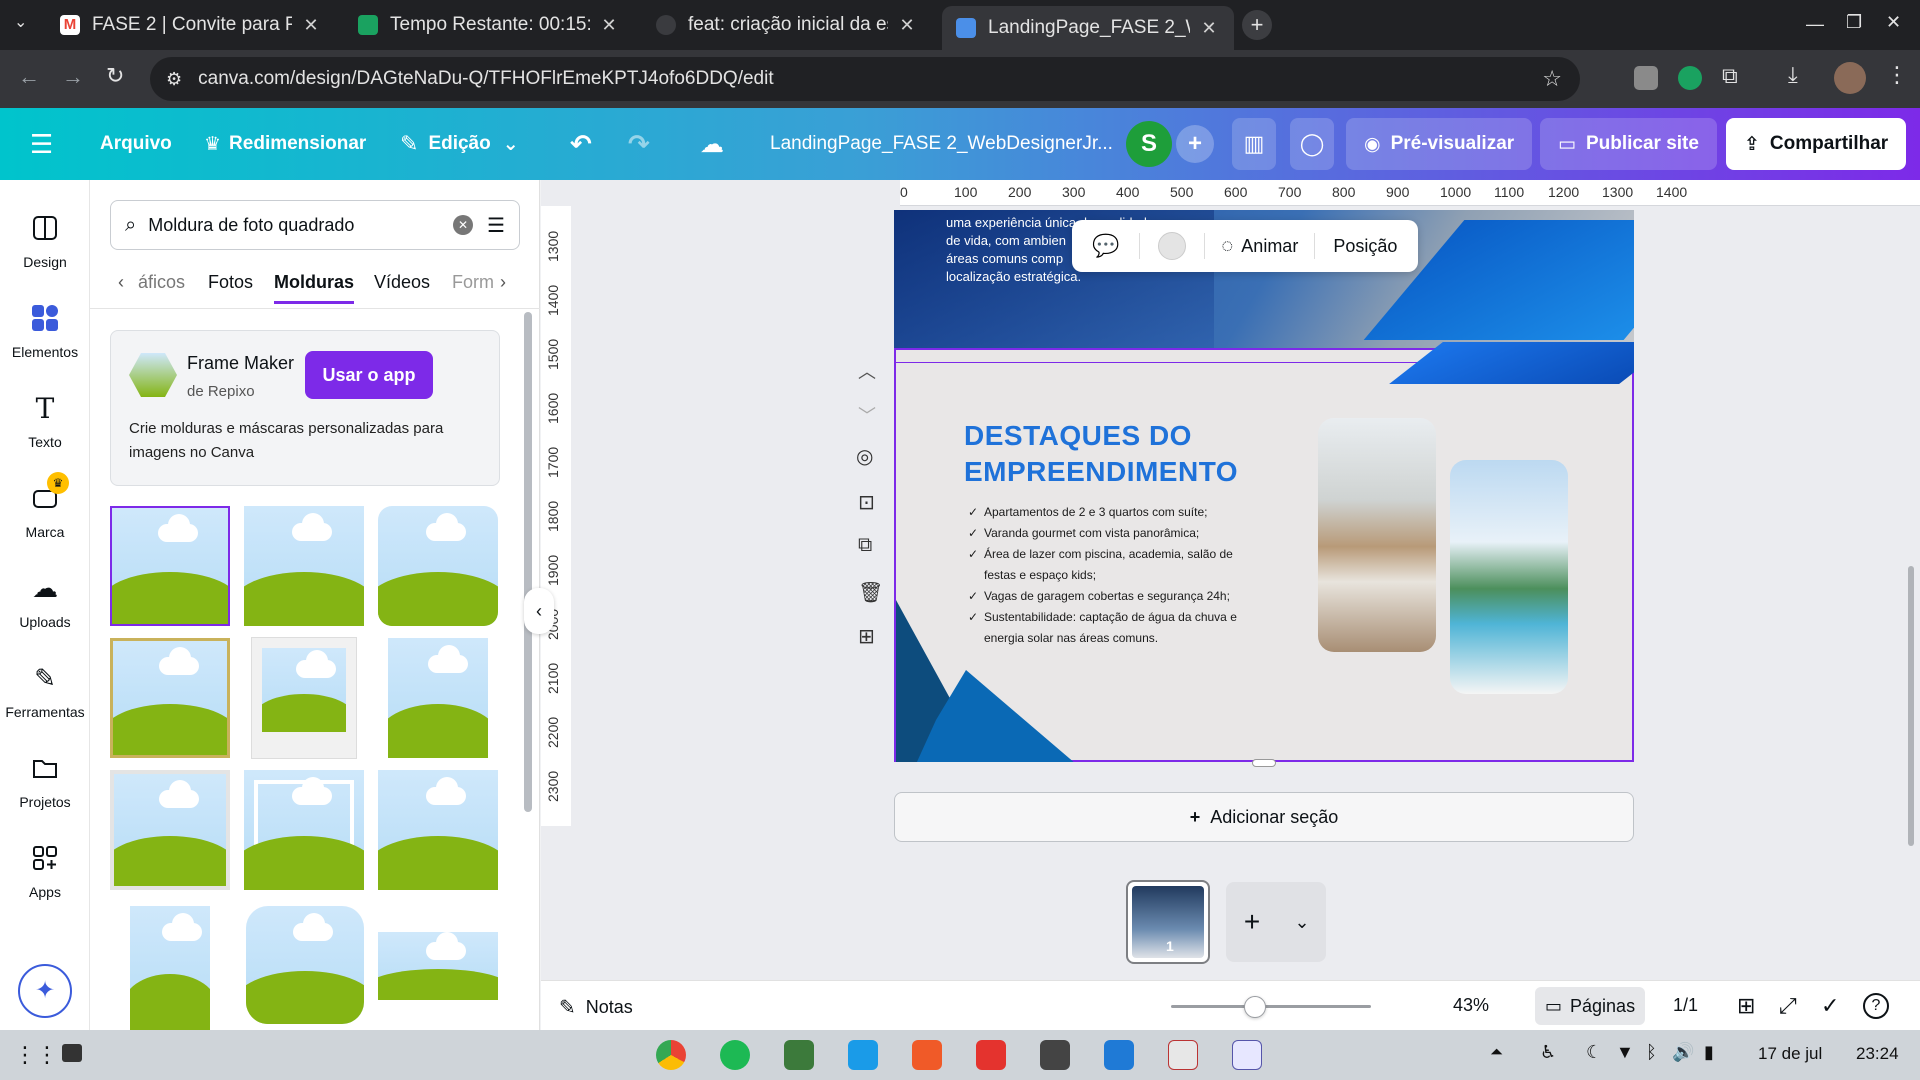  I want to click on search-input: ⌕ Moldura de foto quadrado ✕ ☰, so click(315, 225).